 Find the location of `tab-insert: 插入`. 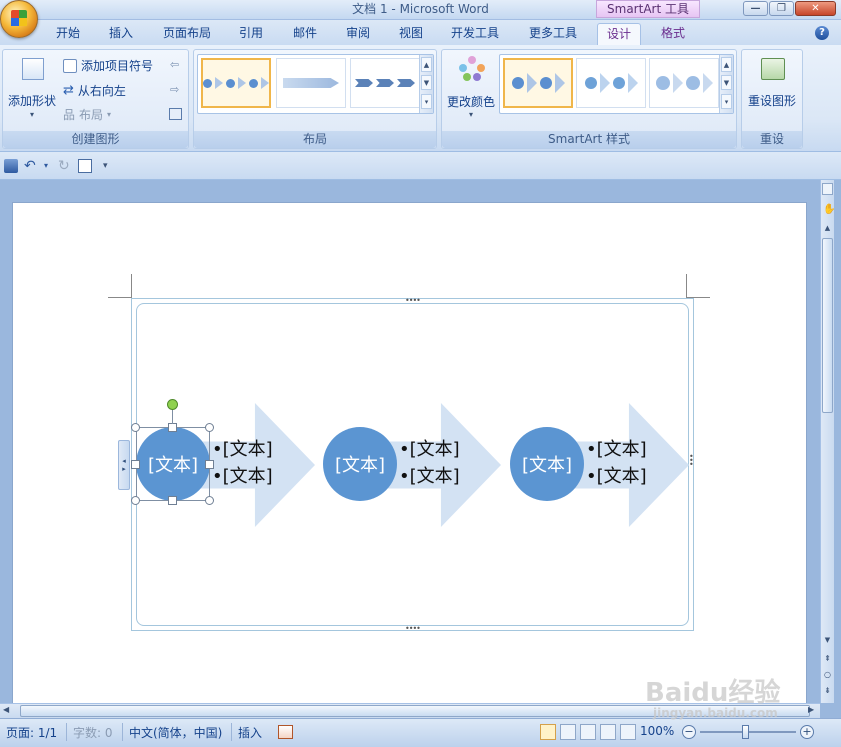

tab-insert: 插入 is located at coordinates (121, 34).